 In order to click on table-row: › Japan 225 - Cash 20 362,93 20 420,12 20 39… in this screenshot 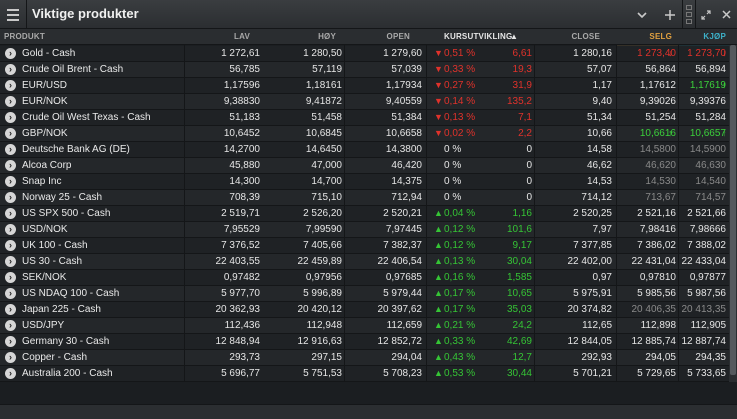, I will do `click(368, 310)`.